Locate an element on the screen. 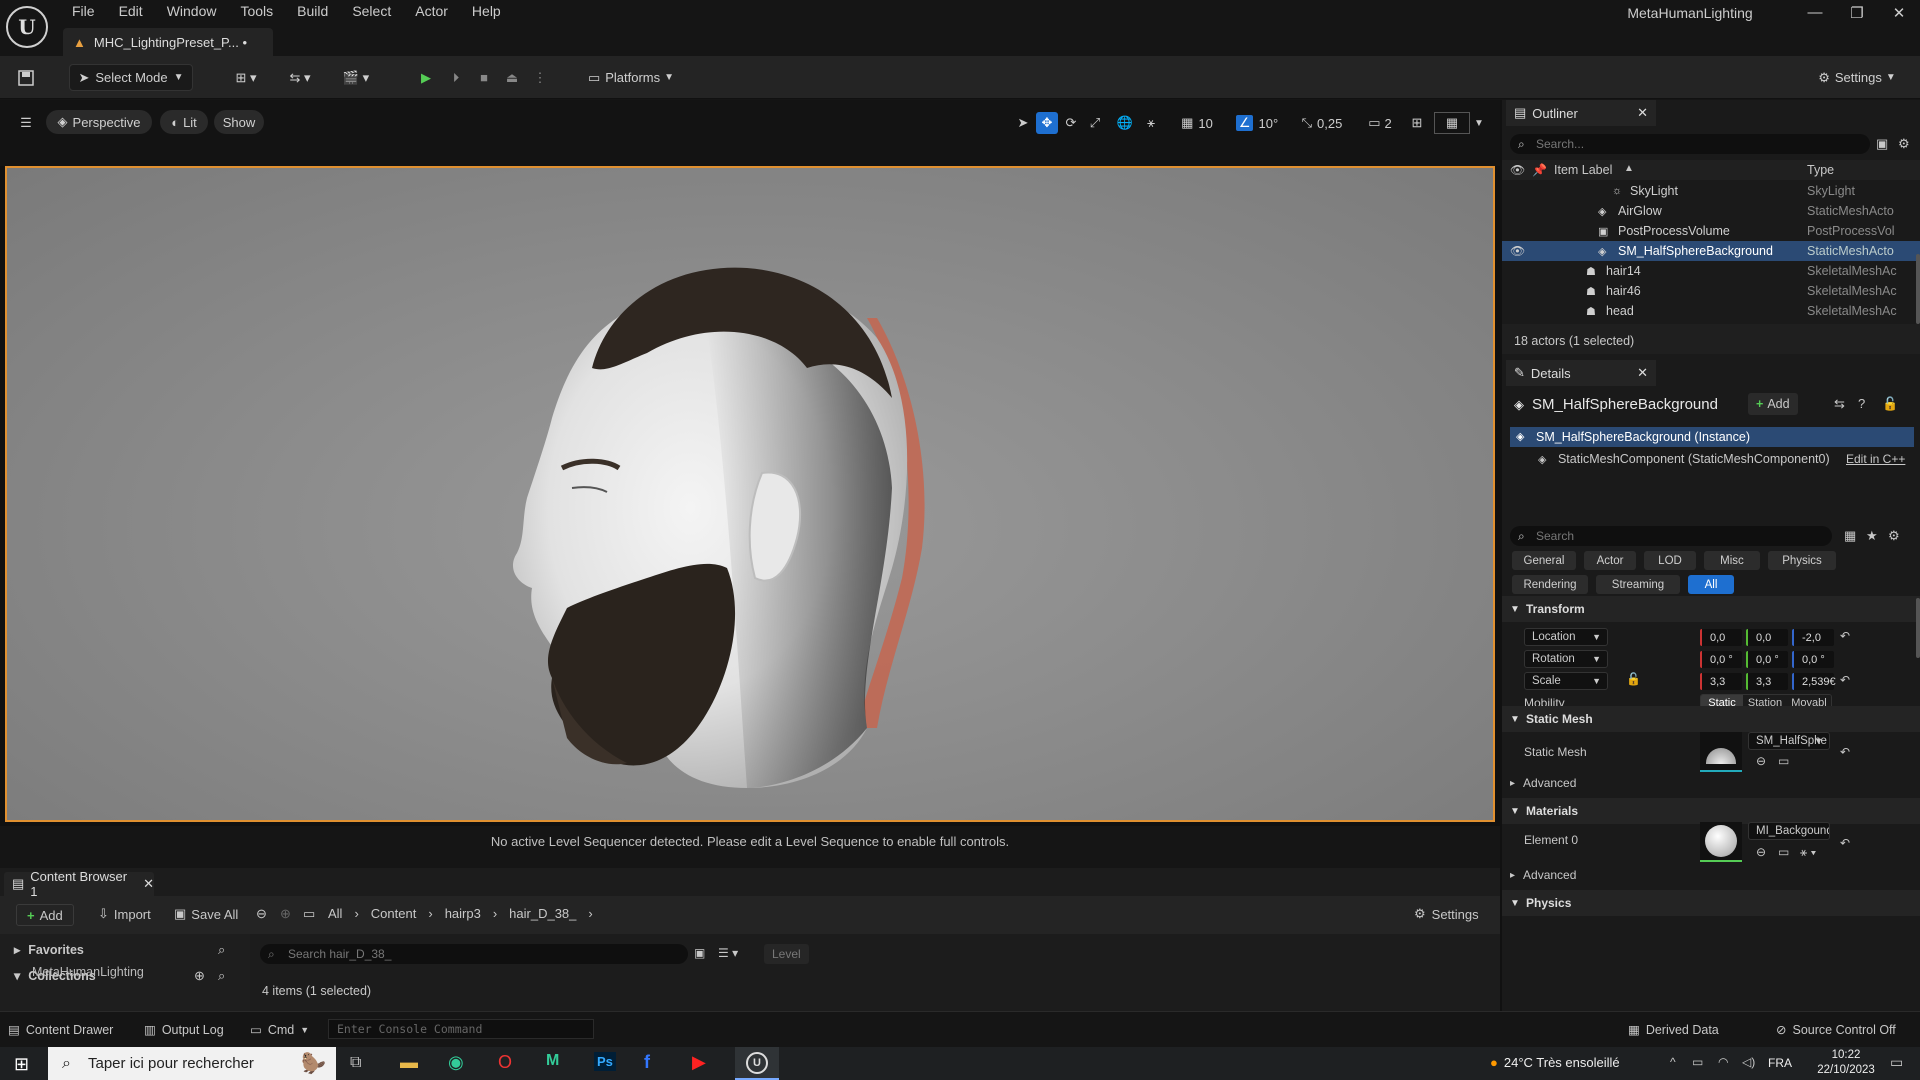 The image size is (1920, 1080). translate-tool-icon: ✥ is located at coordinates (1047, 123).